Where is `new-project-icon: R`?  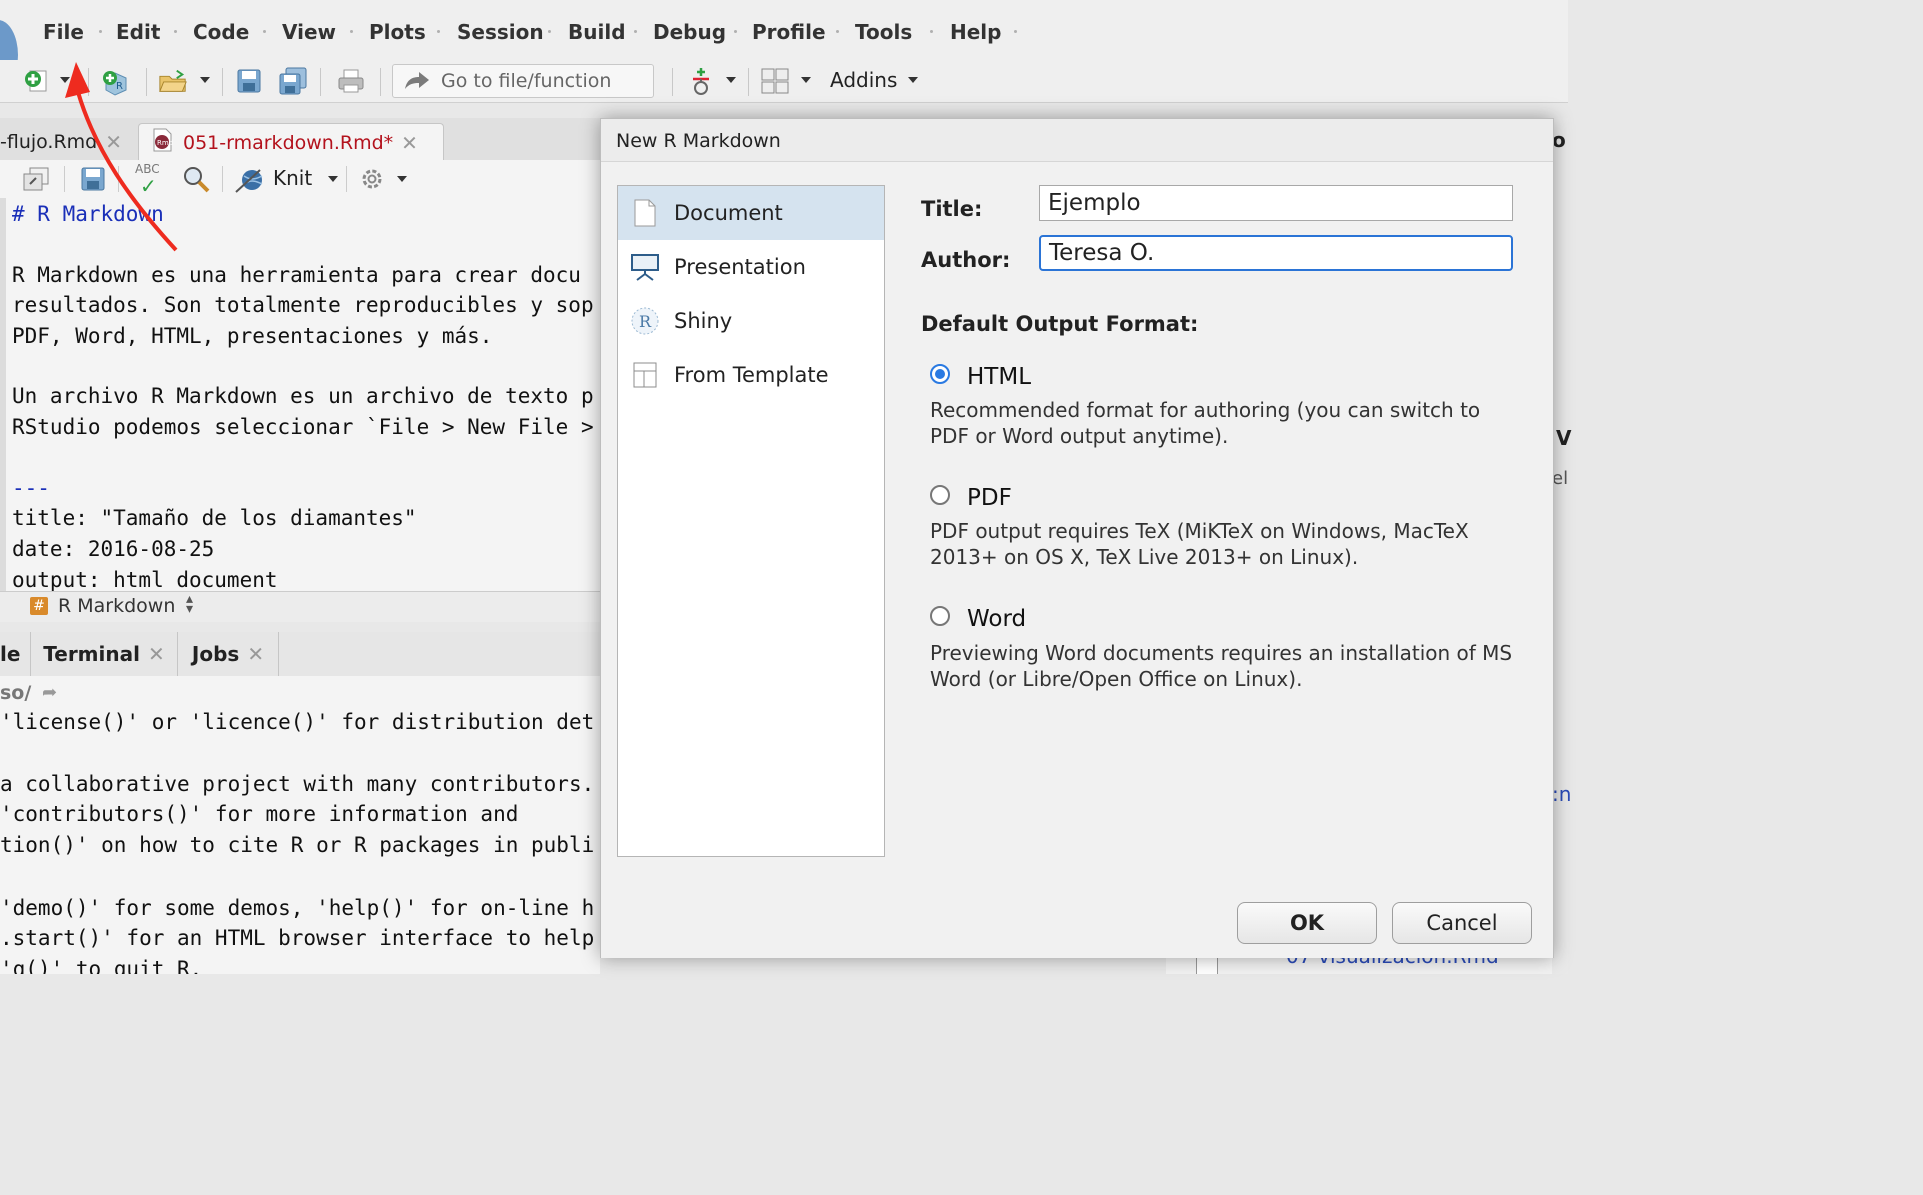 new-project-icon: R is located at coordinates (115, 81).